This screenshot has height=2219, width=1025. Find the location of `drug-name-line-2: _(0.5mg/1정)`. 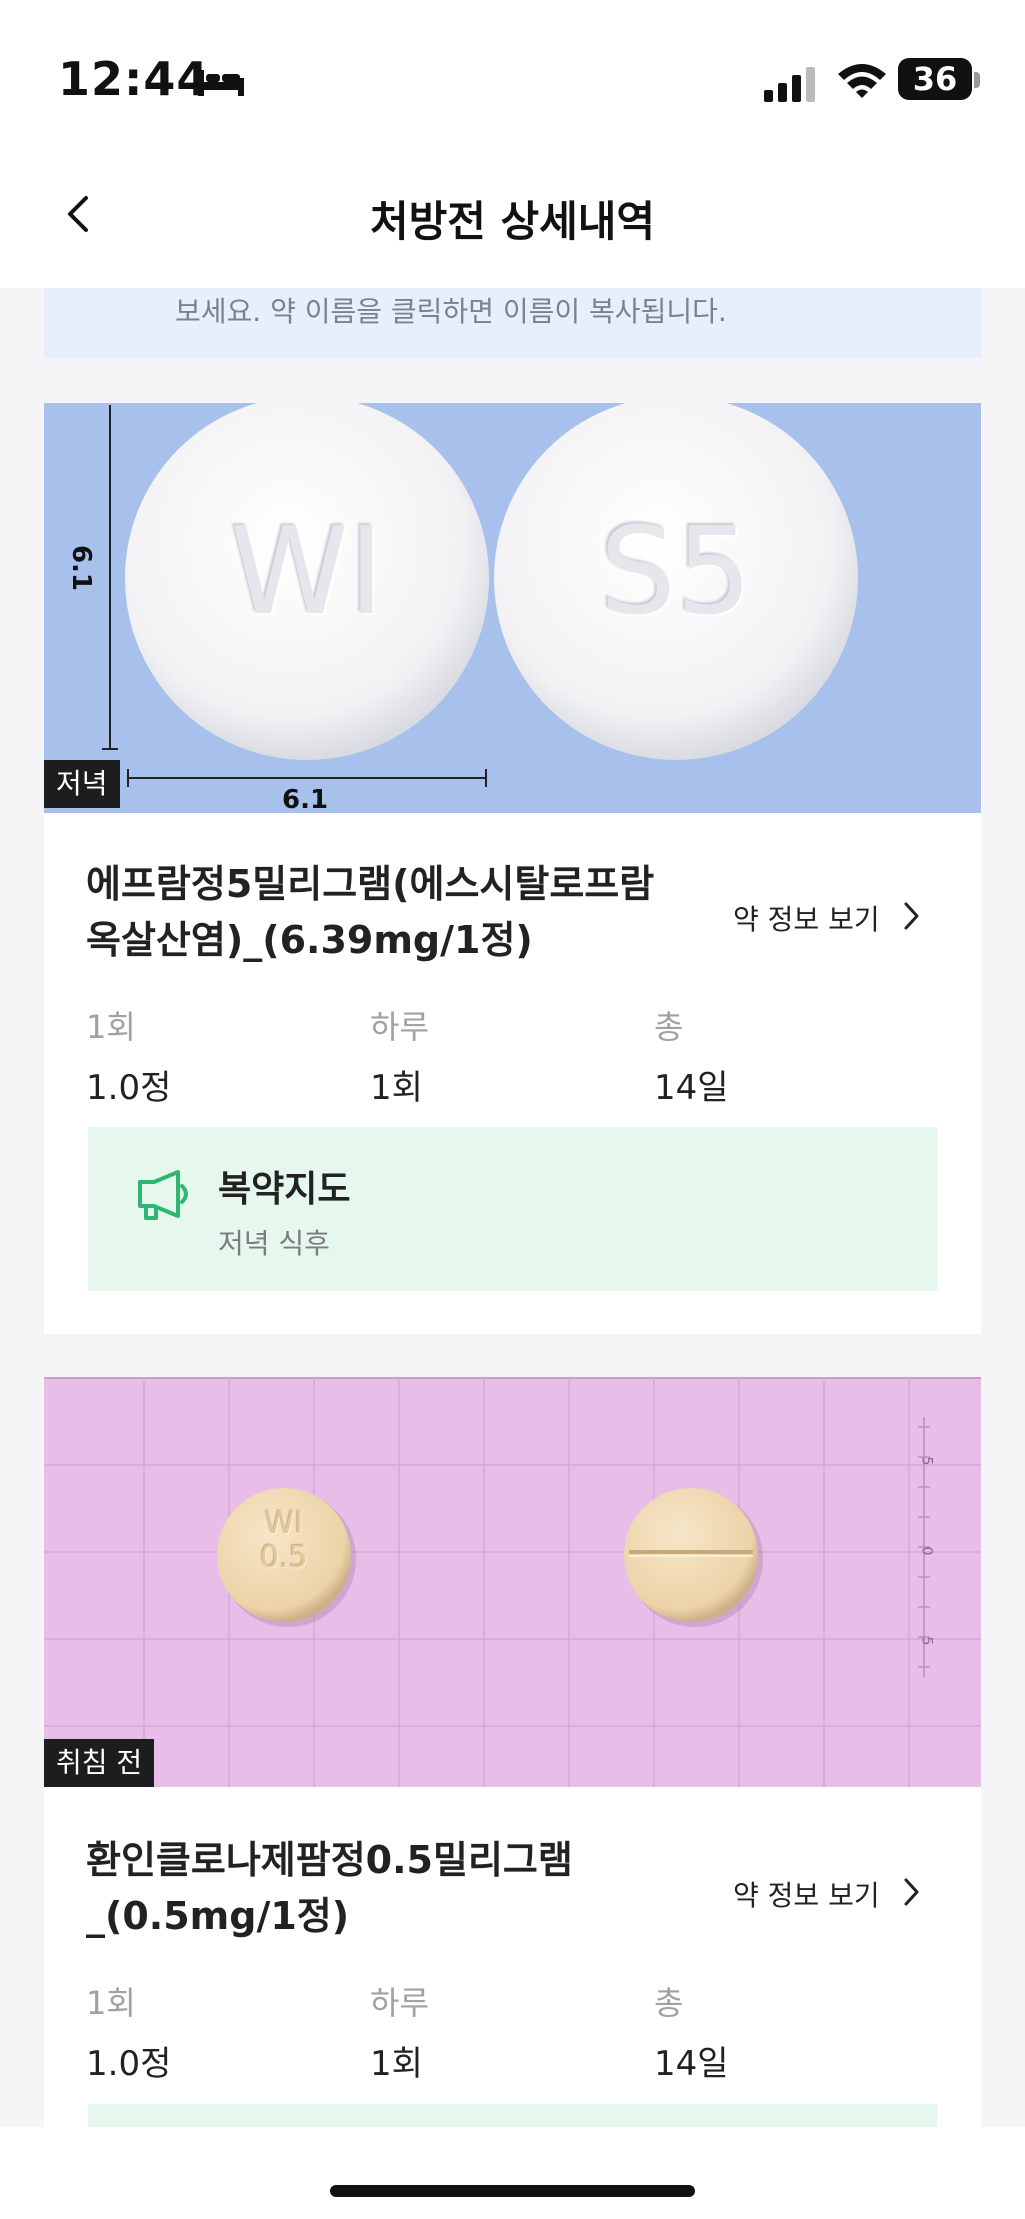

drug-name-line-2: _(0.5mg/1정) is located at coordinates (218, 1916).